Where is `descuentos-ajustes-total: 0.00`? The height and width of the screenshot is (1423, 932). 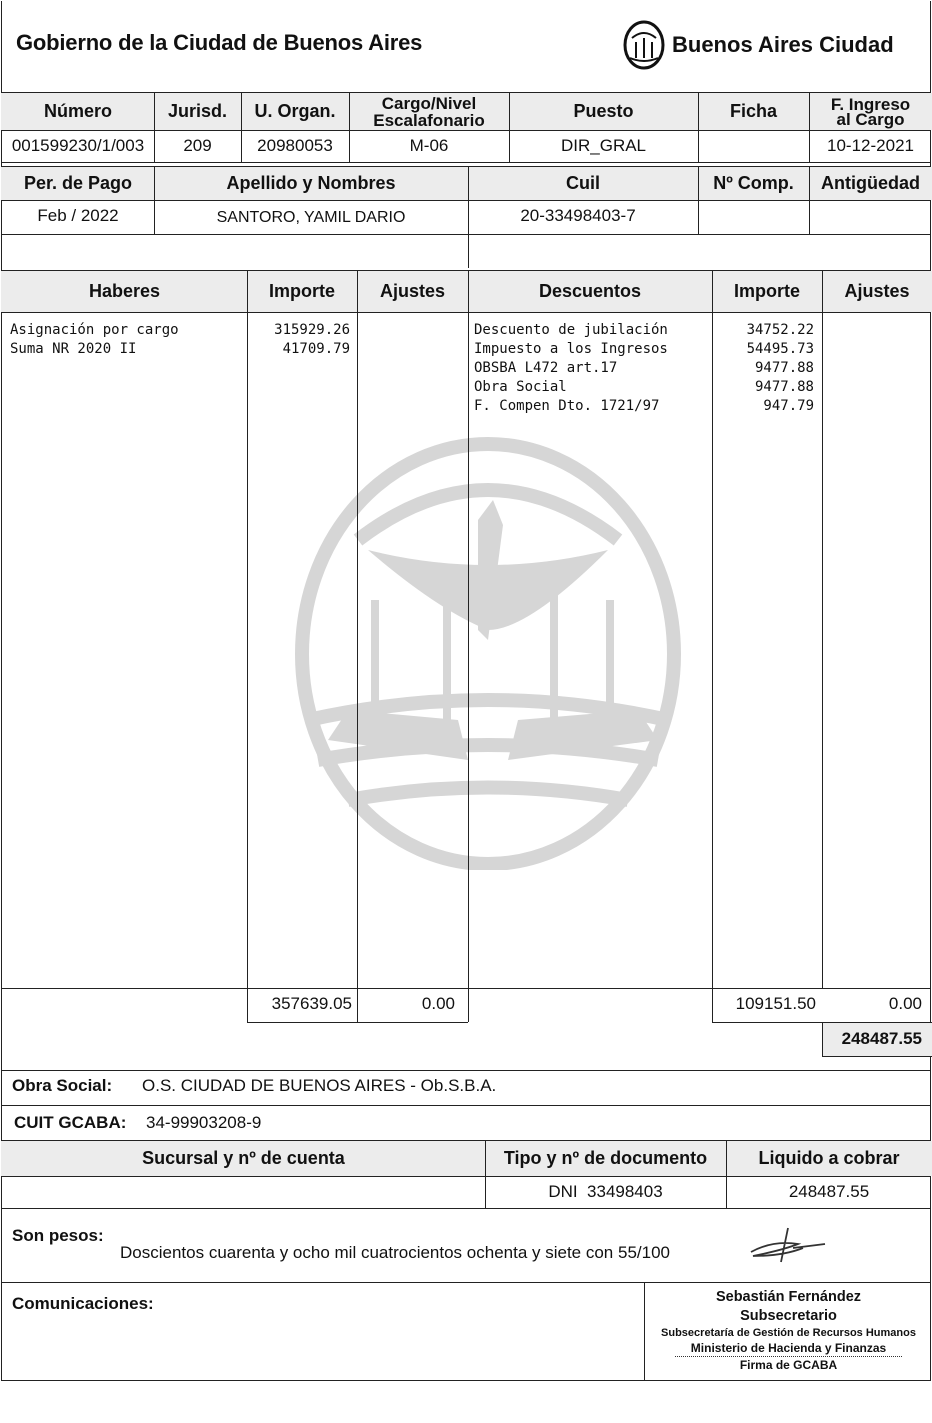 descuentos-ajustes-total: 0.00 is located at coordinates (905, 1003).